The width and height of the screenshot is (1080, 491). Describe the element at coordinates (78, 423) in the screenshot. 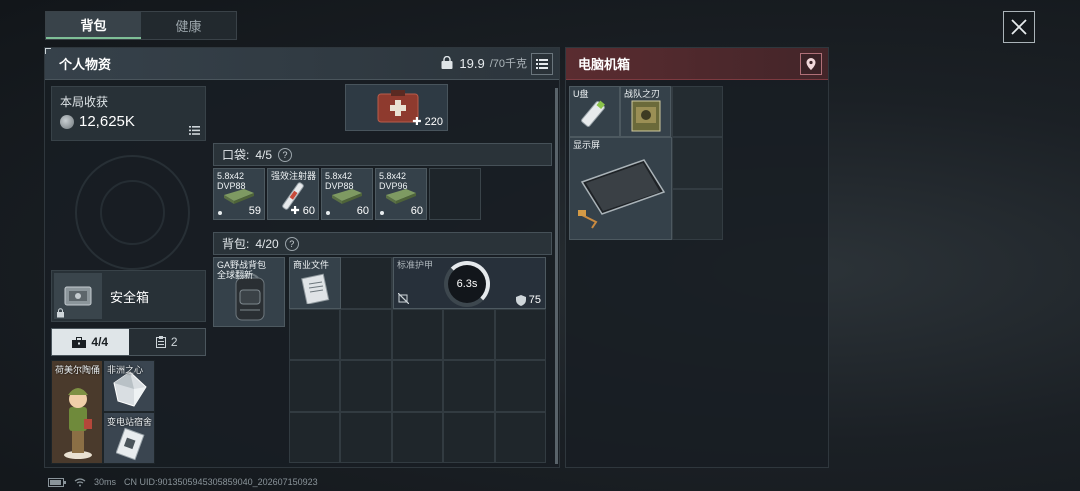

I see `figurine-icon` at that location.